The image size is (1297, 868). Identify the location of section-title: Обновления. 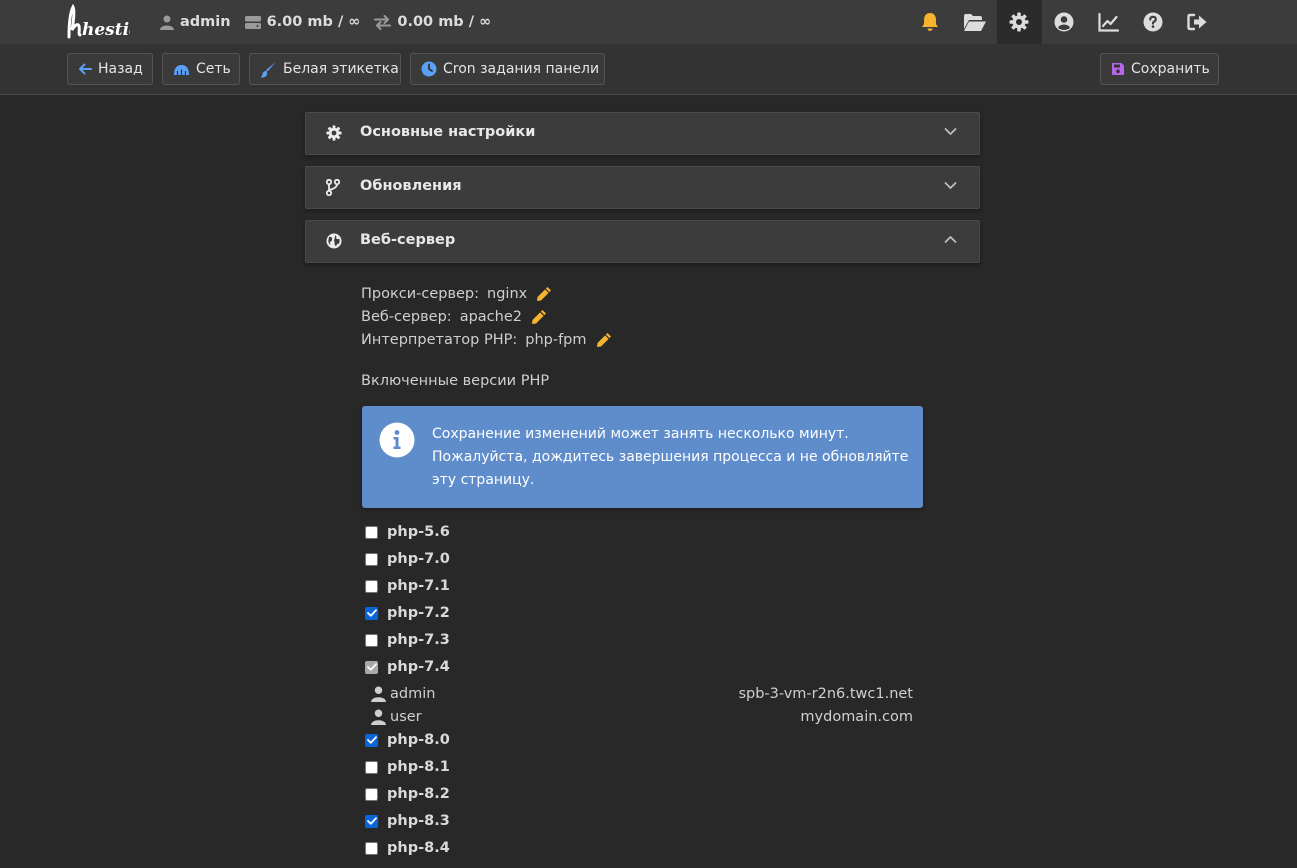
(411, 186).